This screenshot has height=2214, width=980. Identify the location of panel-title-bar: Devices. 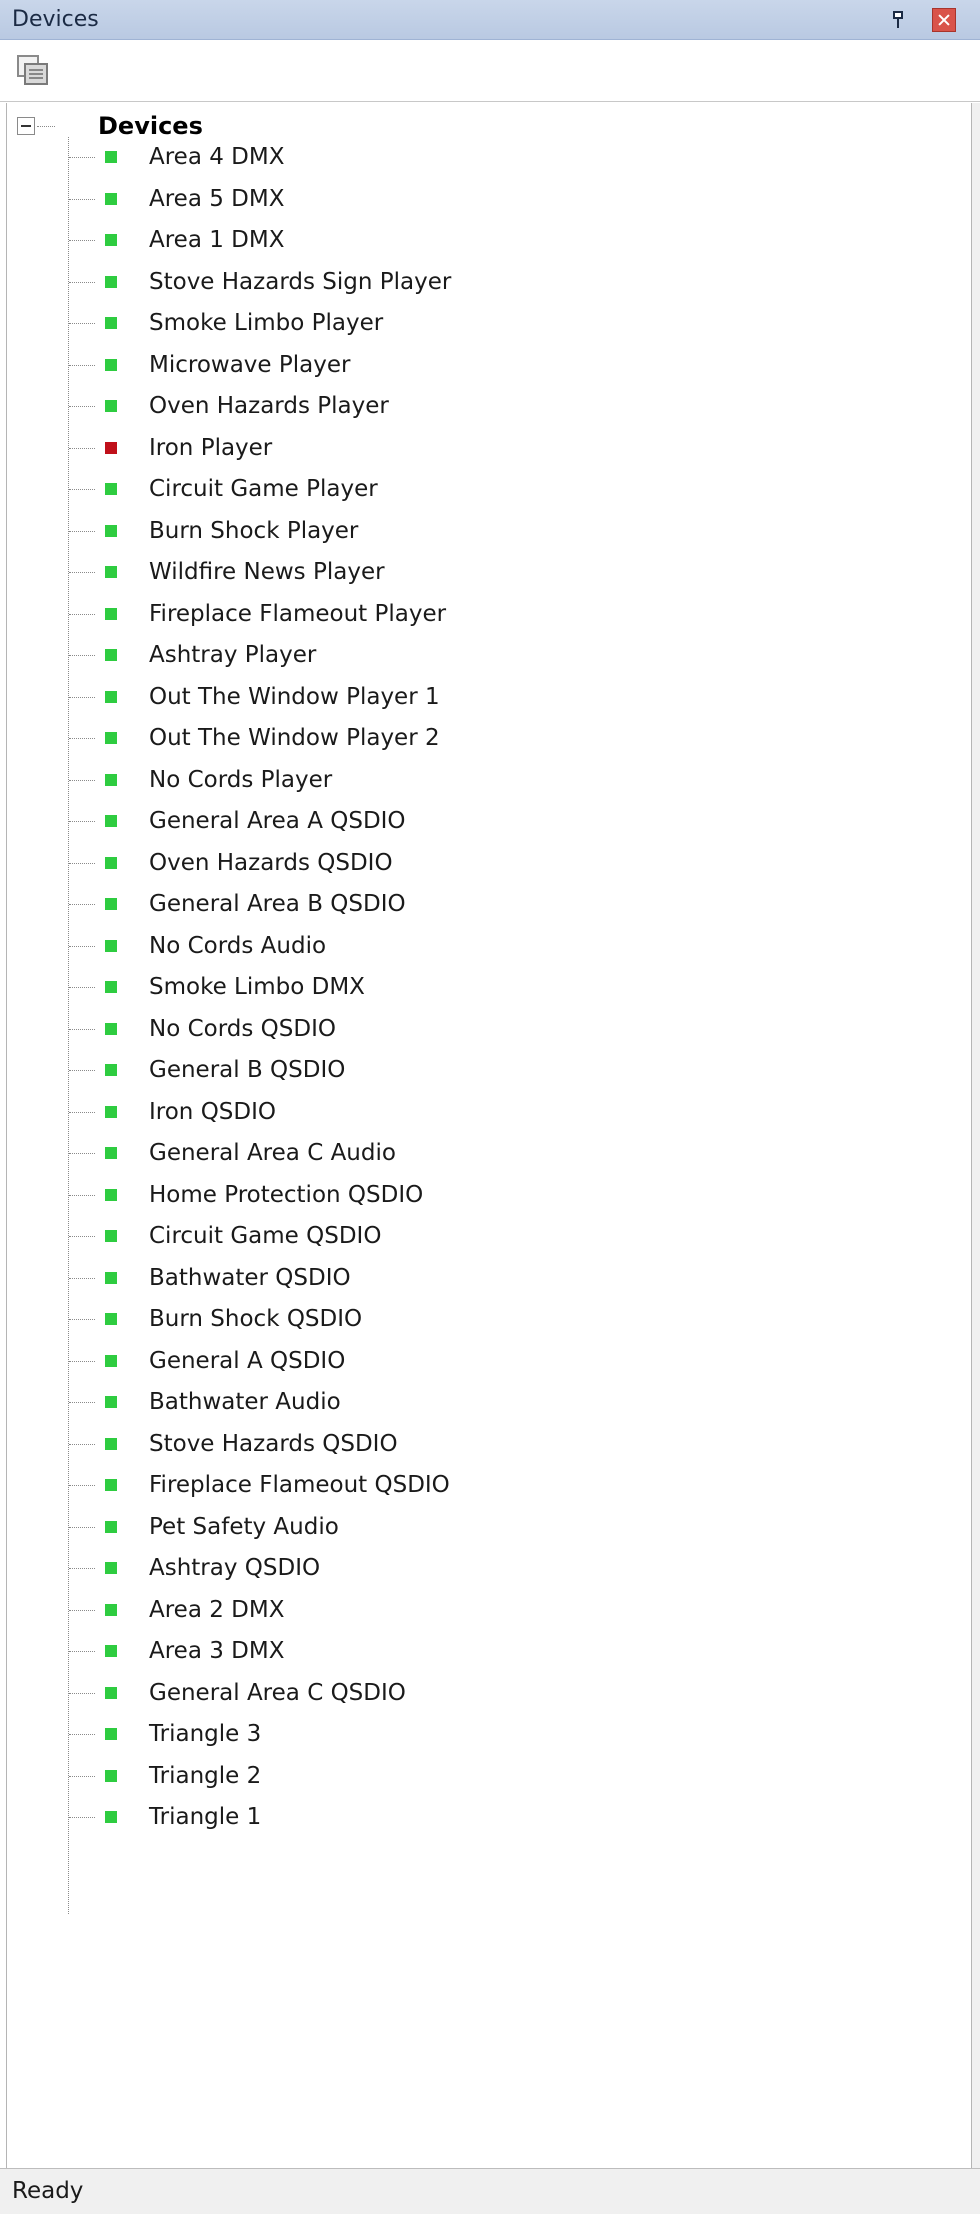
(490, 20).